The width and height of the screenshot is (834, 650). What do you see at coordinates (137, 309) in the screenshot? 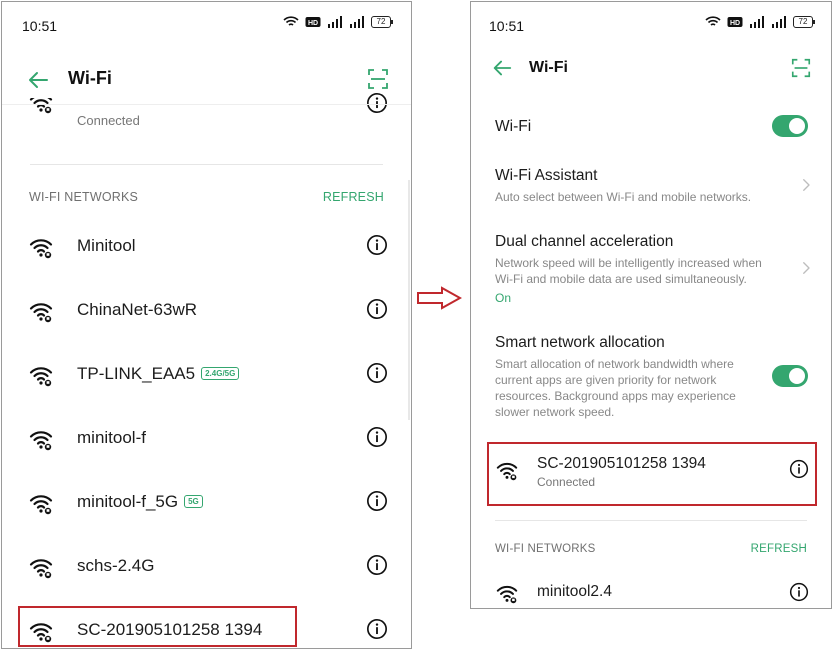
I see `network-ssid: ChinaNet-63wR` at bounding box center [137, 309].